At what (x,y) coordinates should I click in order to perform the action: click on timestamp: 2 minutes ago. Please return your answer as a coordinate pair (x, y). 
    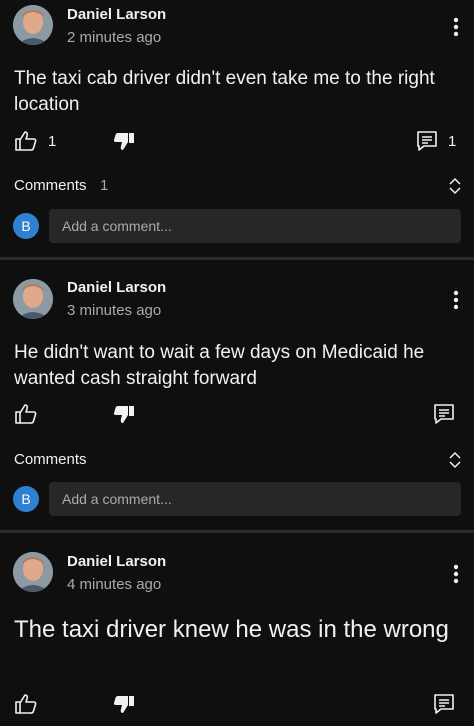
    Looking at the image, I should click on (114, 37).